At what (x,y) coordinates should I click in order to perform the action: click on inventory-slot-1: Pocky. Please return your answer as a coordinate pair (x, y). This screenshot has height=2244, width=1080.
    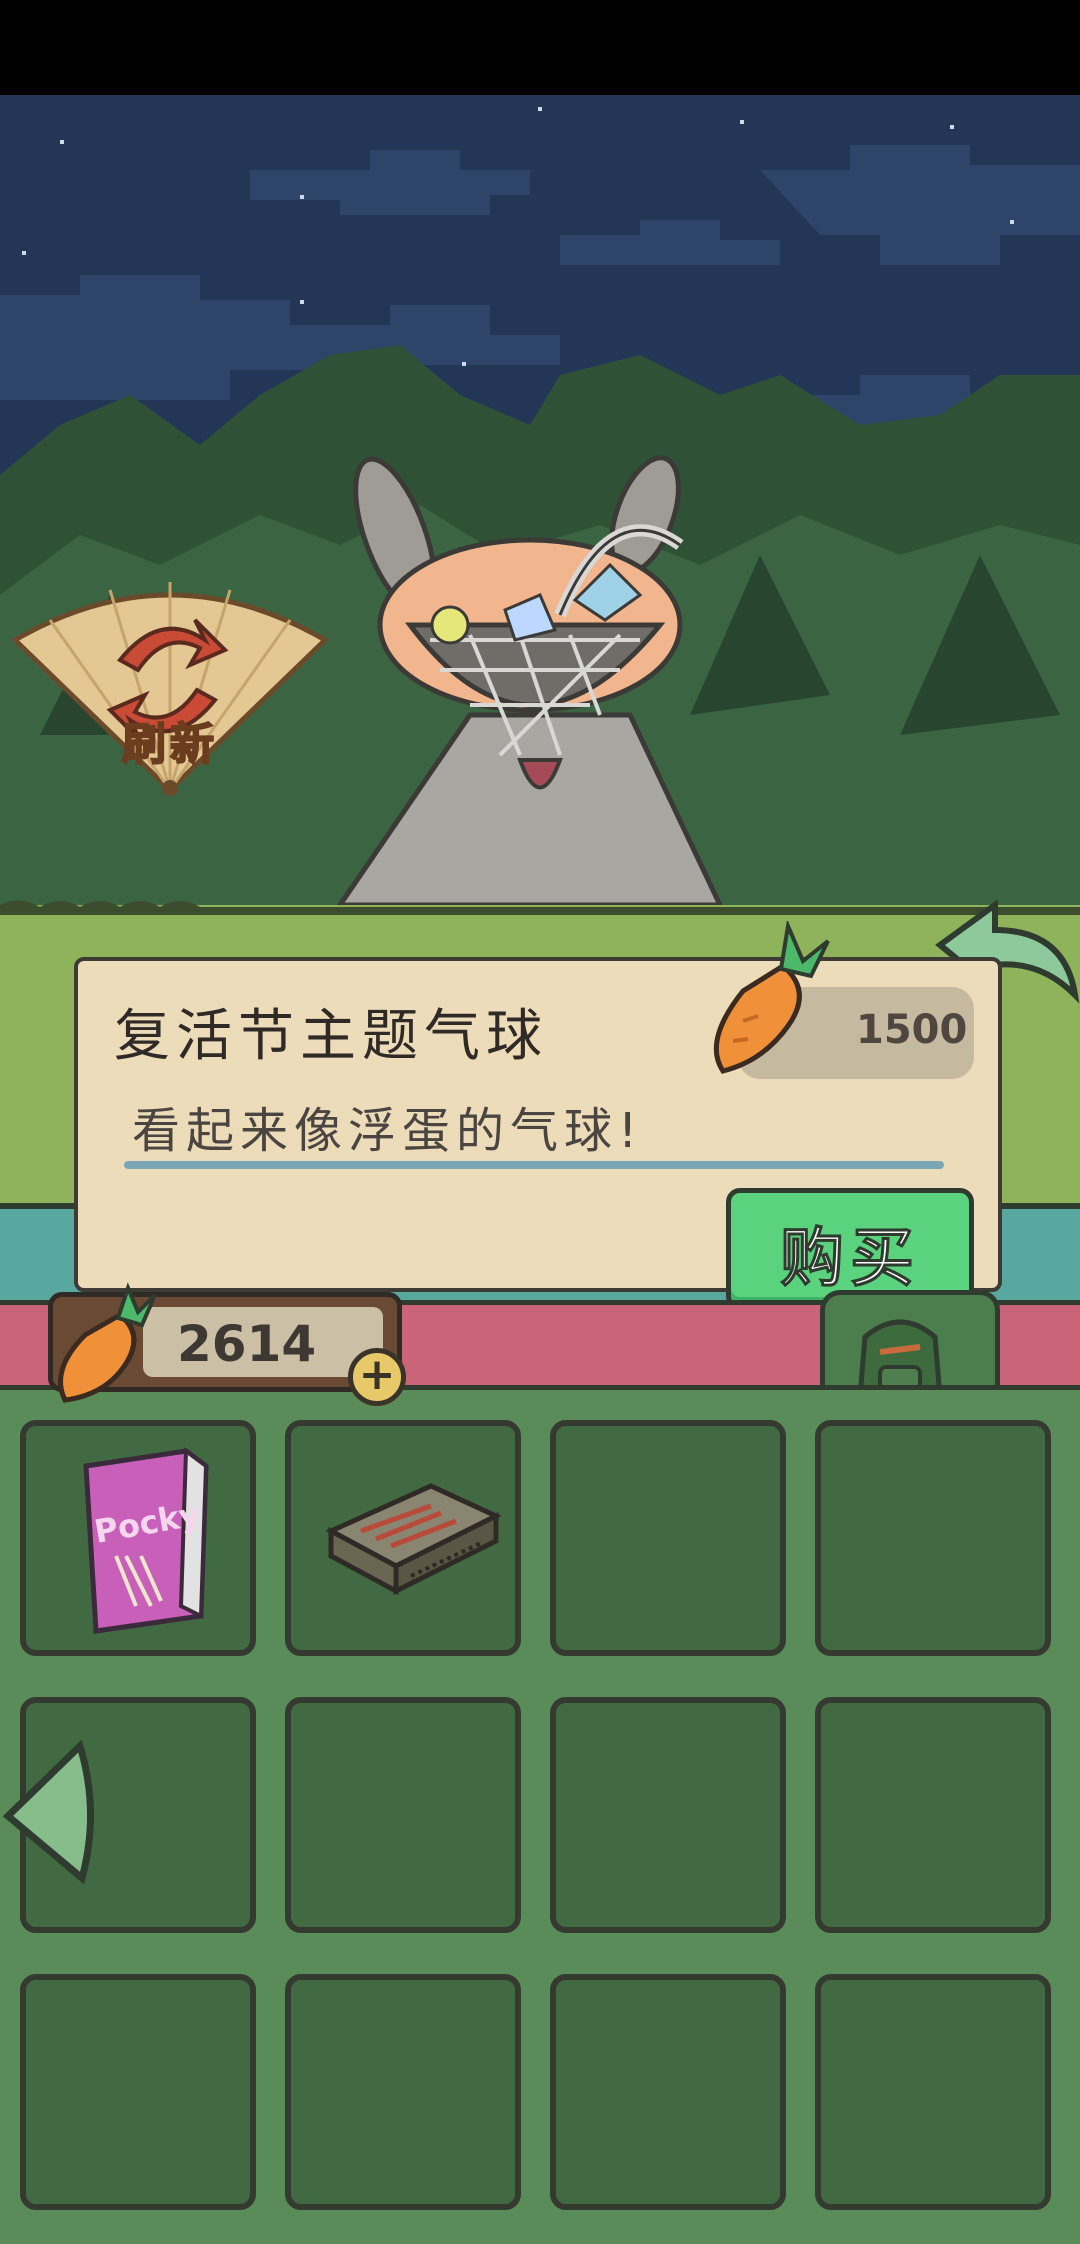
    Looking at the image, I should click on (138, 1538).